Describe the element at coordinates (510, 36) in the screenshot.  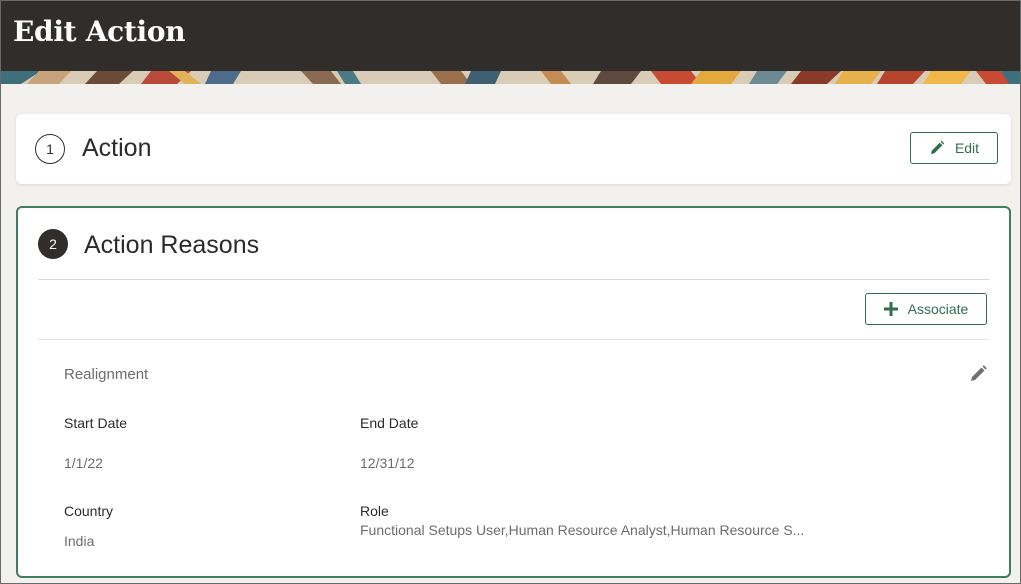
I see `page-header: Edit Action` at that location.